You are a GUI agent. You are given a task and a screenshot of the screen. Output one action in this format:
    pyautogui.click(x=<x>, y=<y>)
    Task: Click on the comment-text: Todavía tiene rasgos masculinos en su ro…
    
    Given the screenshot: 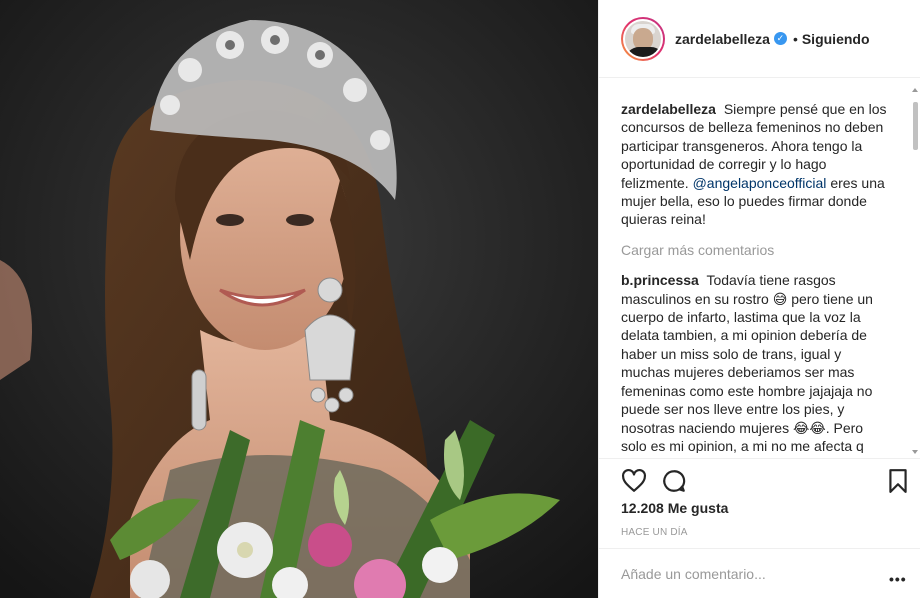 What is the action you would take?
    pyautogui.click(x=747, y=362)
    